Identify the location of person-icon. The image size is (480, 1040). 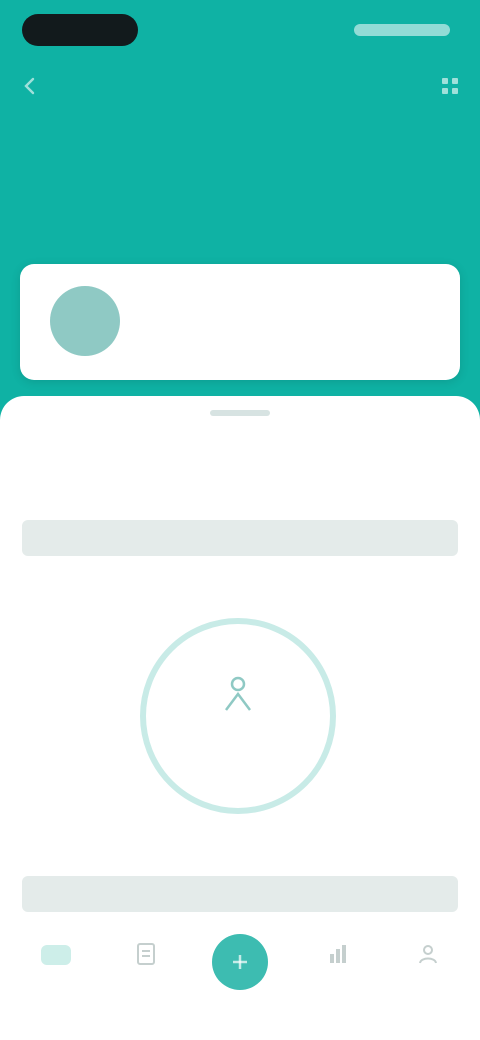
(238, 694).